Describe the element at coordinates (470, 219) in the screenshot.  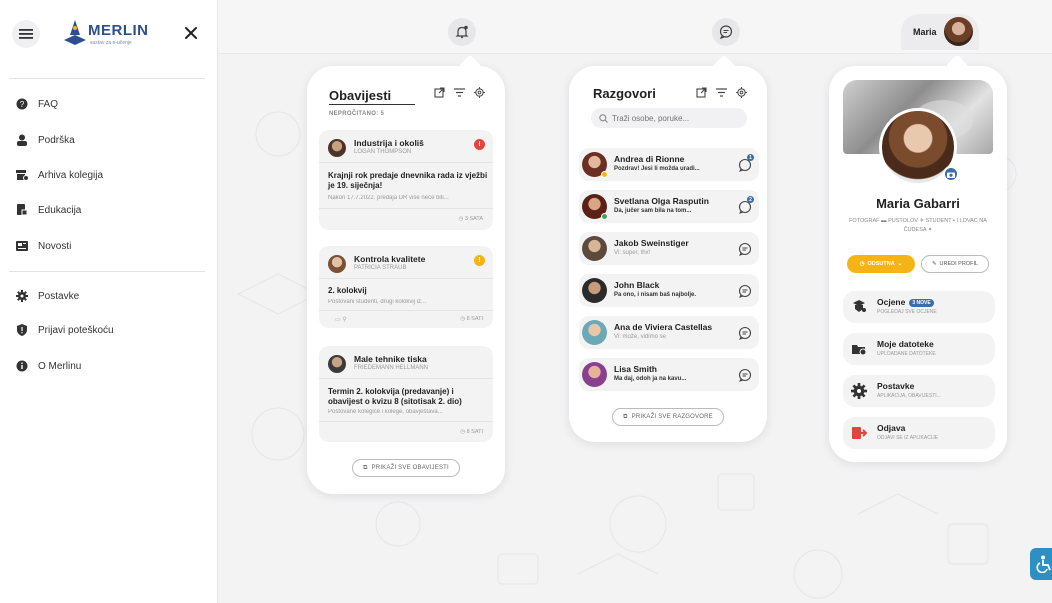
I see `notification-time: ◷ 3 SATA` at that location.